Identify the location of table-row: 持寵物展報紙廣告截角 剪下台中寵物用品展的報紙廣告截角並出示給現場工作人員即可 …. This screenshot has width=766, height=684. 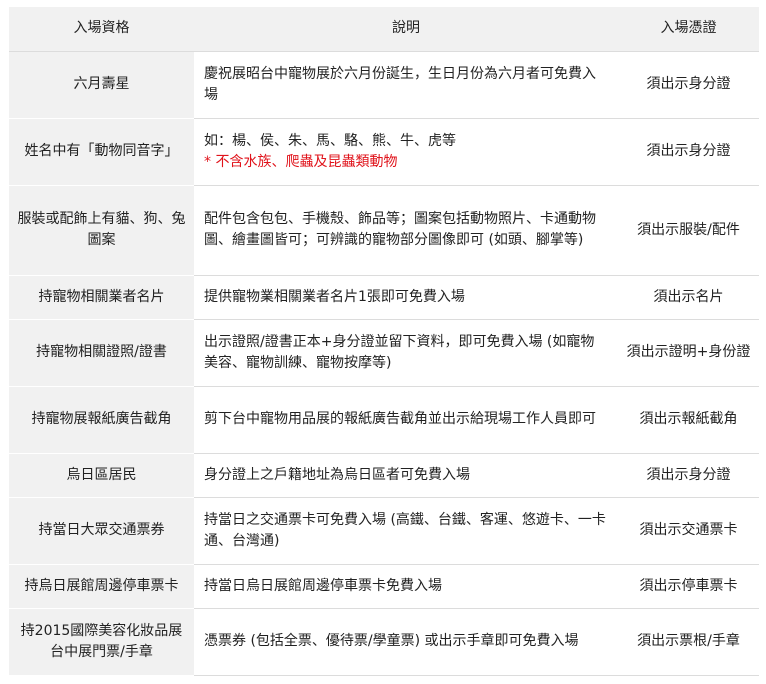
(384, 420).